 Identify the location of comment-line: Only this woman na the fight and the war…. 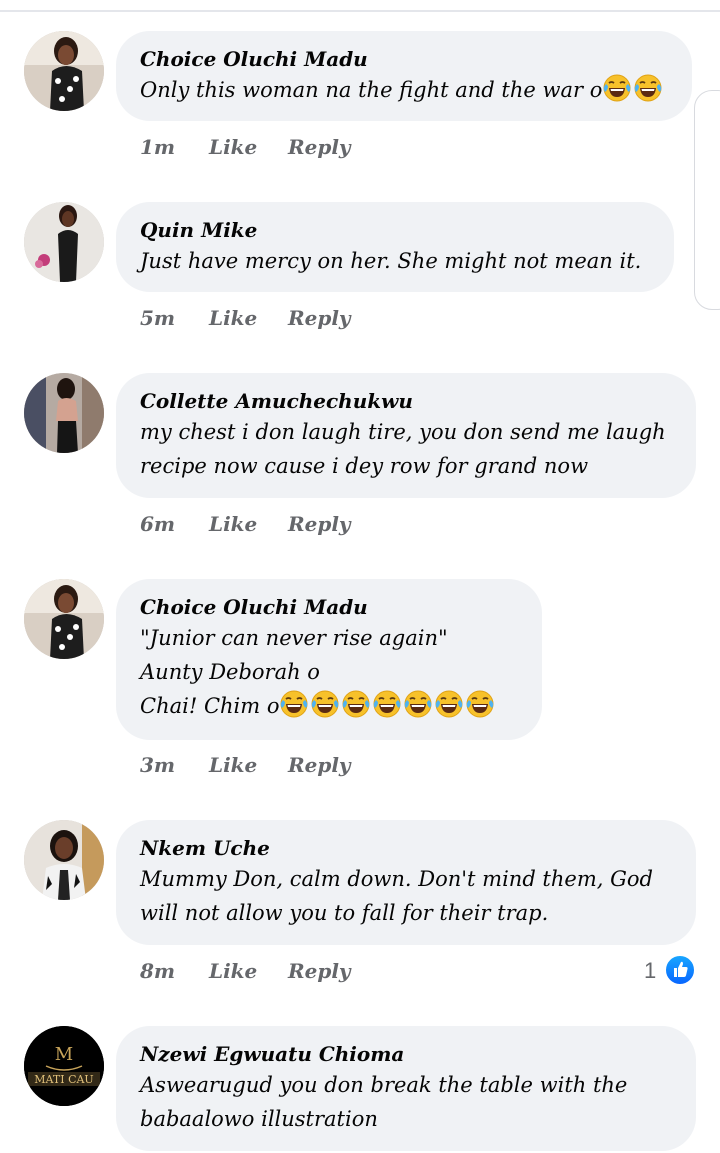
(371, 90).